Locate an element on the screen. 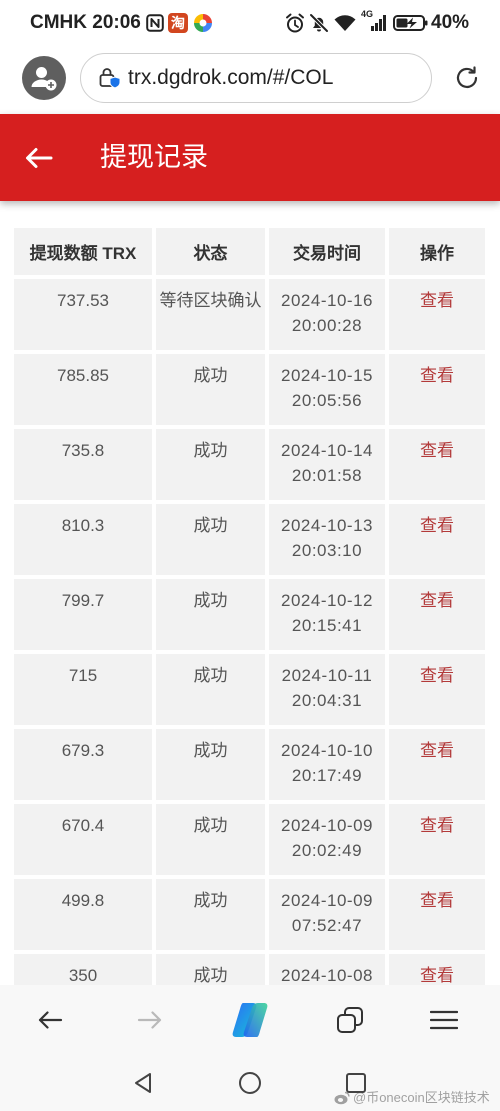 The width and height of the screenshot is (500, 1111). taobao-icon: 淘 is located at coordinates (178, 23).